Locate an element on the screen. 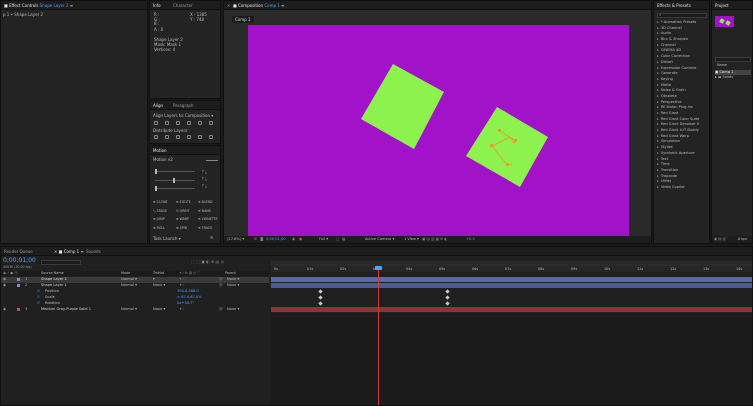  align-left-icon is located at coordinates (156, 123).